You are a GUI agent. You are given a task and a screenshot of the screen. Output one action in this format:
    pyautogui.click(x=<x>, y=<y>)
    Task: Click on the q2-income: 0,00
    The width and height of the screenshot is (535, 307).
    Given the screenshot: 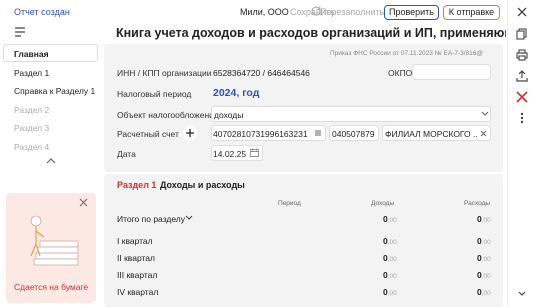 What is the action you would take?
    pyautogui.click(x=390, y=258)
    